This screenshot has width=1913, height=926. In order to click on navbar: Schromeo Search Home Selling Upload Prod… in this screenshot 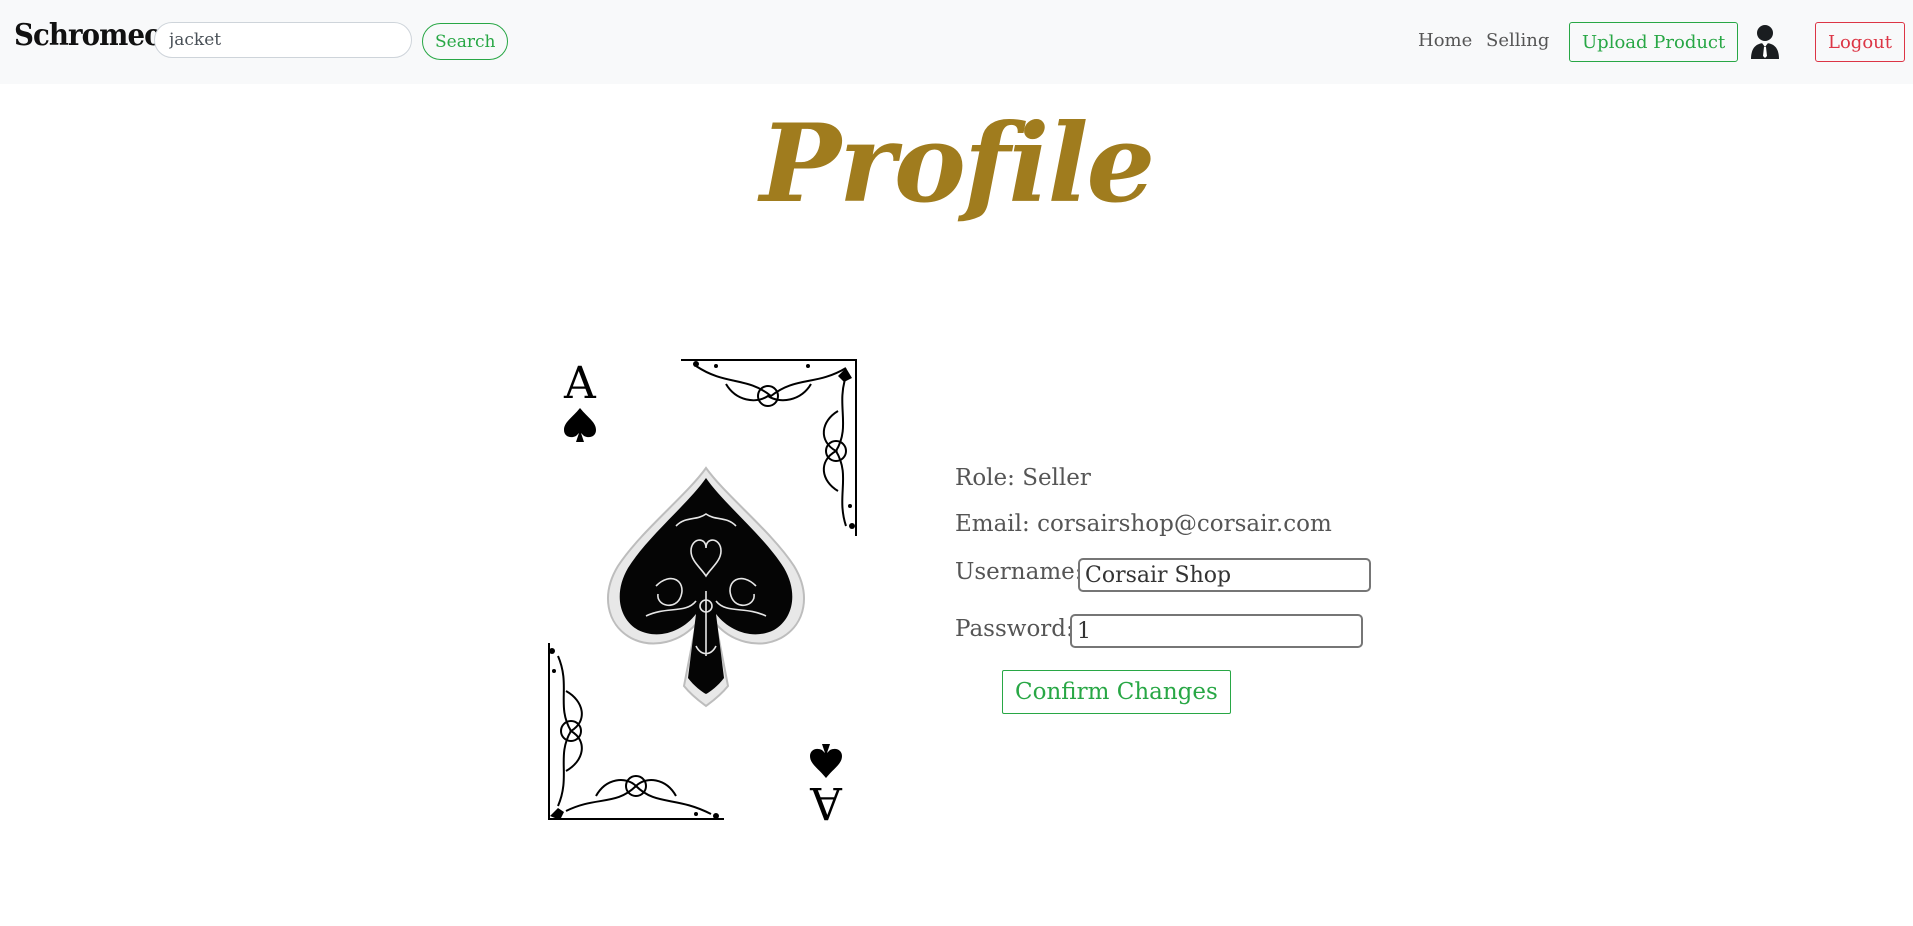, I will do `click(956, 42)`.